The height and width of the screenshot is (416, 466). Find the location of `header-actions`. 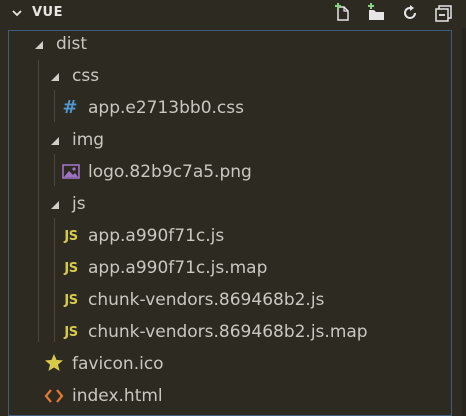

header-actions is located at coordinates (393, 13).